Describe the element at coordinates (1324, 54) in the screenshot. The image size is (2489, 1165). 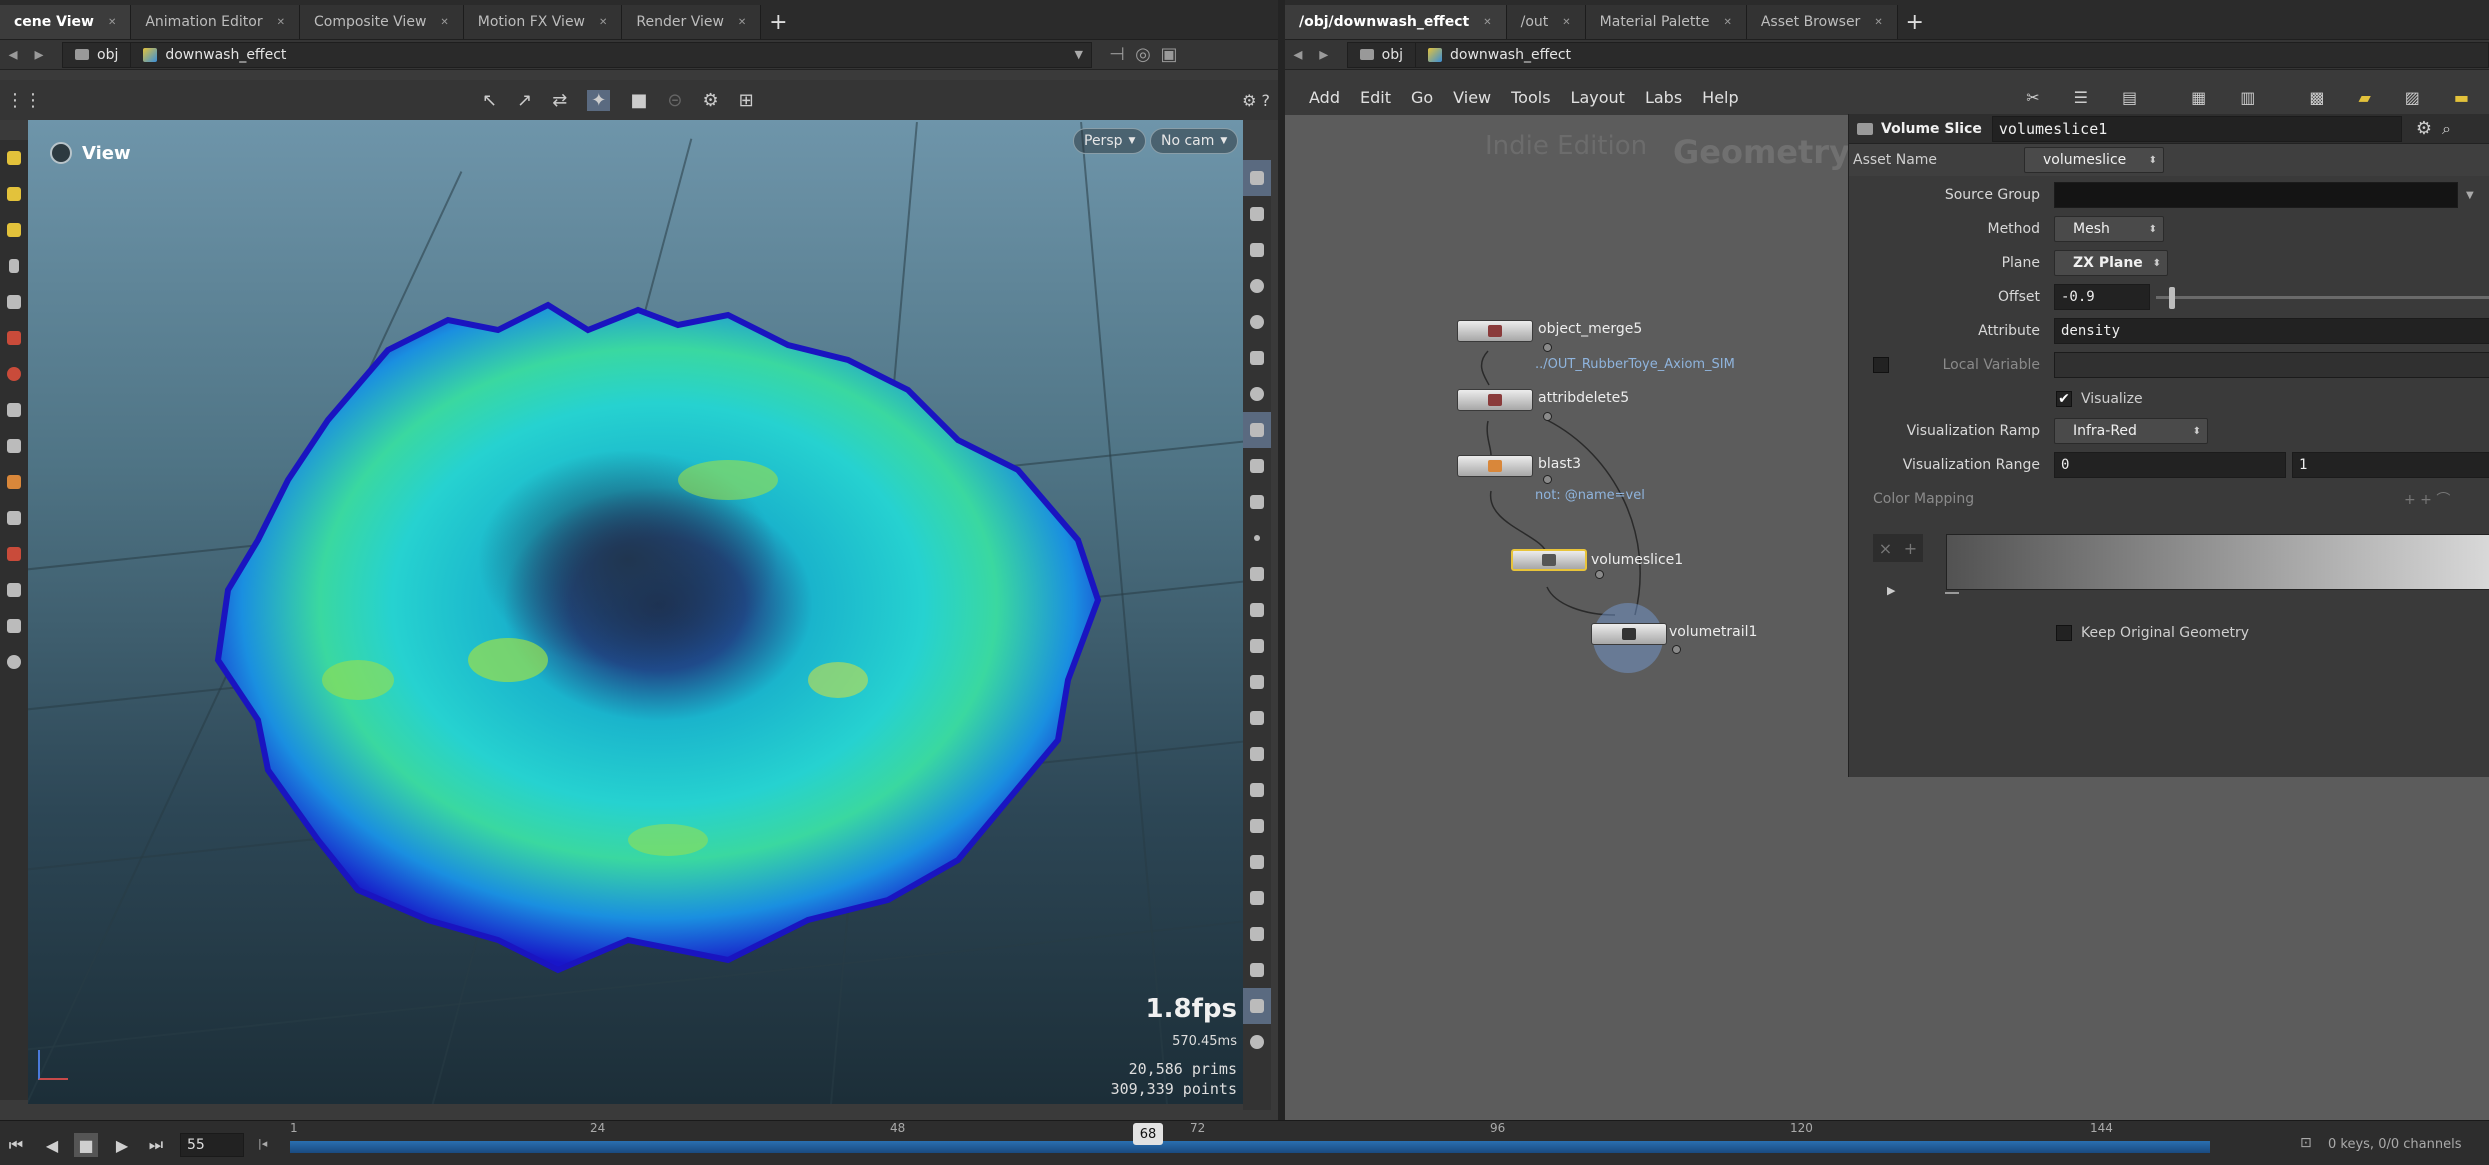
I see `forward-arrow-icon: ▸` at that location.